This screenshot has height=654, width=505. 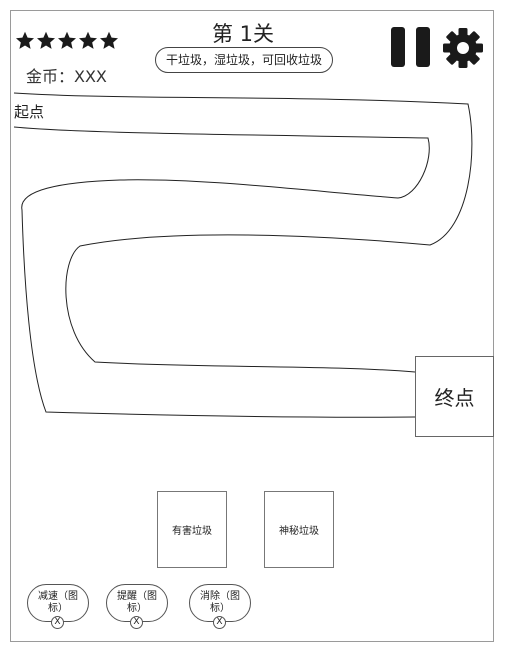 I want to click on trash-card-mystery: 神秘垃圾, so click(x=299, y=529).